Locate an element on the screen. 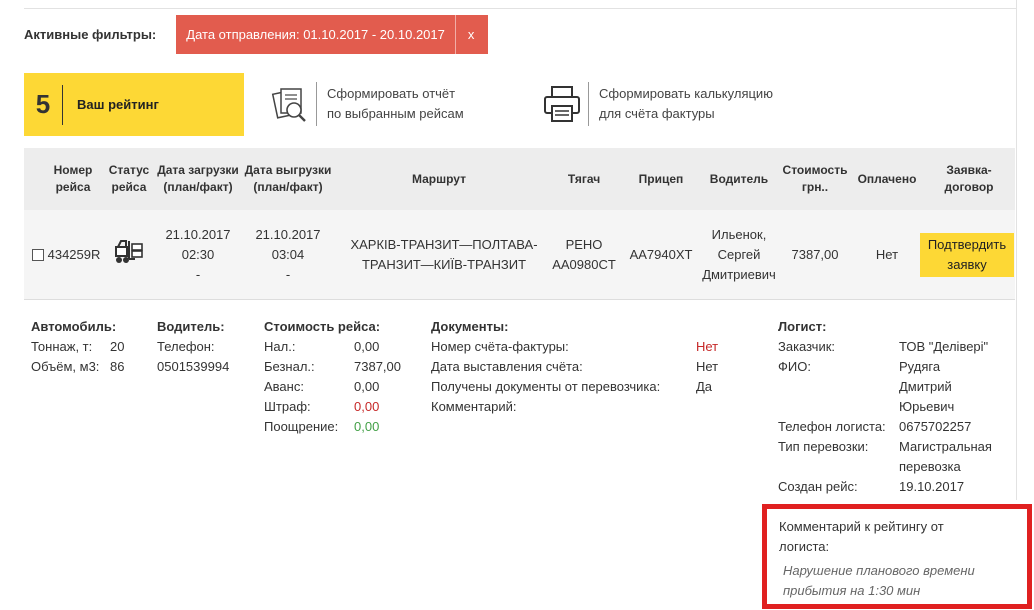 This screenshot has height=610, width=1034. advance-label: Аванс: is located at coordinates (284, 386).